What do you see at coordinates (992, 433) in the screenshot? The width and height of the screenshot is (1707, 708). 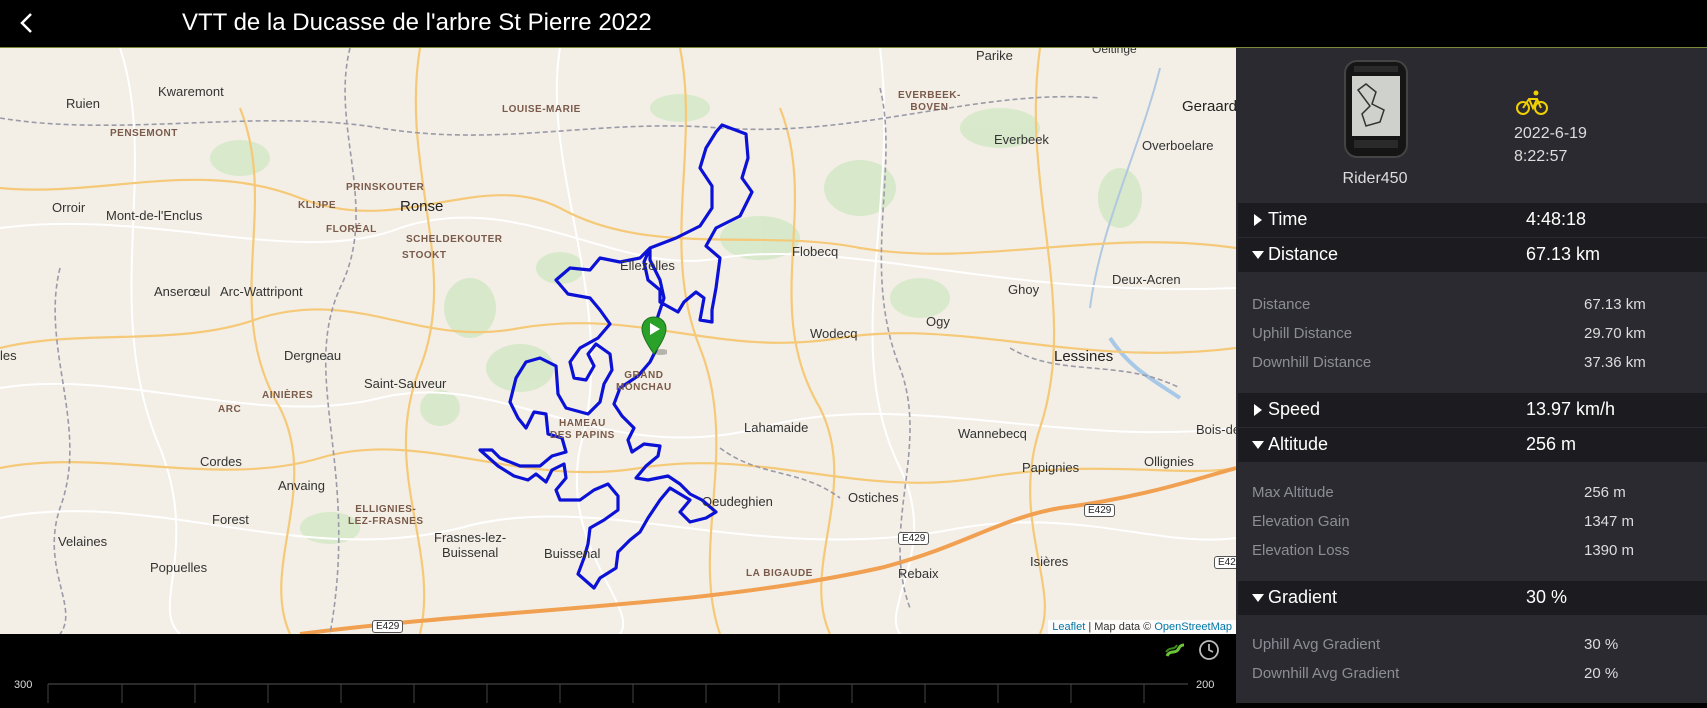 I see `place-label: Wannebecq` at bounding box center [992, 433].